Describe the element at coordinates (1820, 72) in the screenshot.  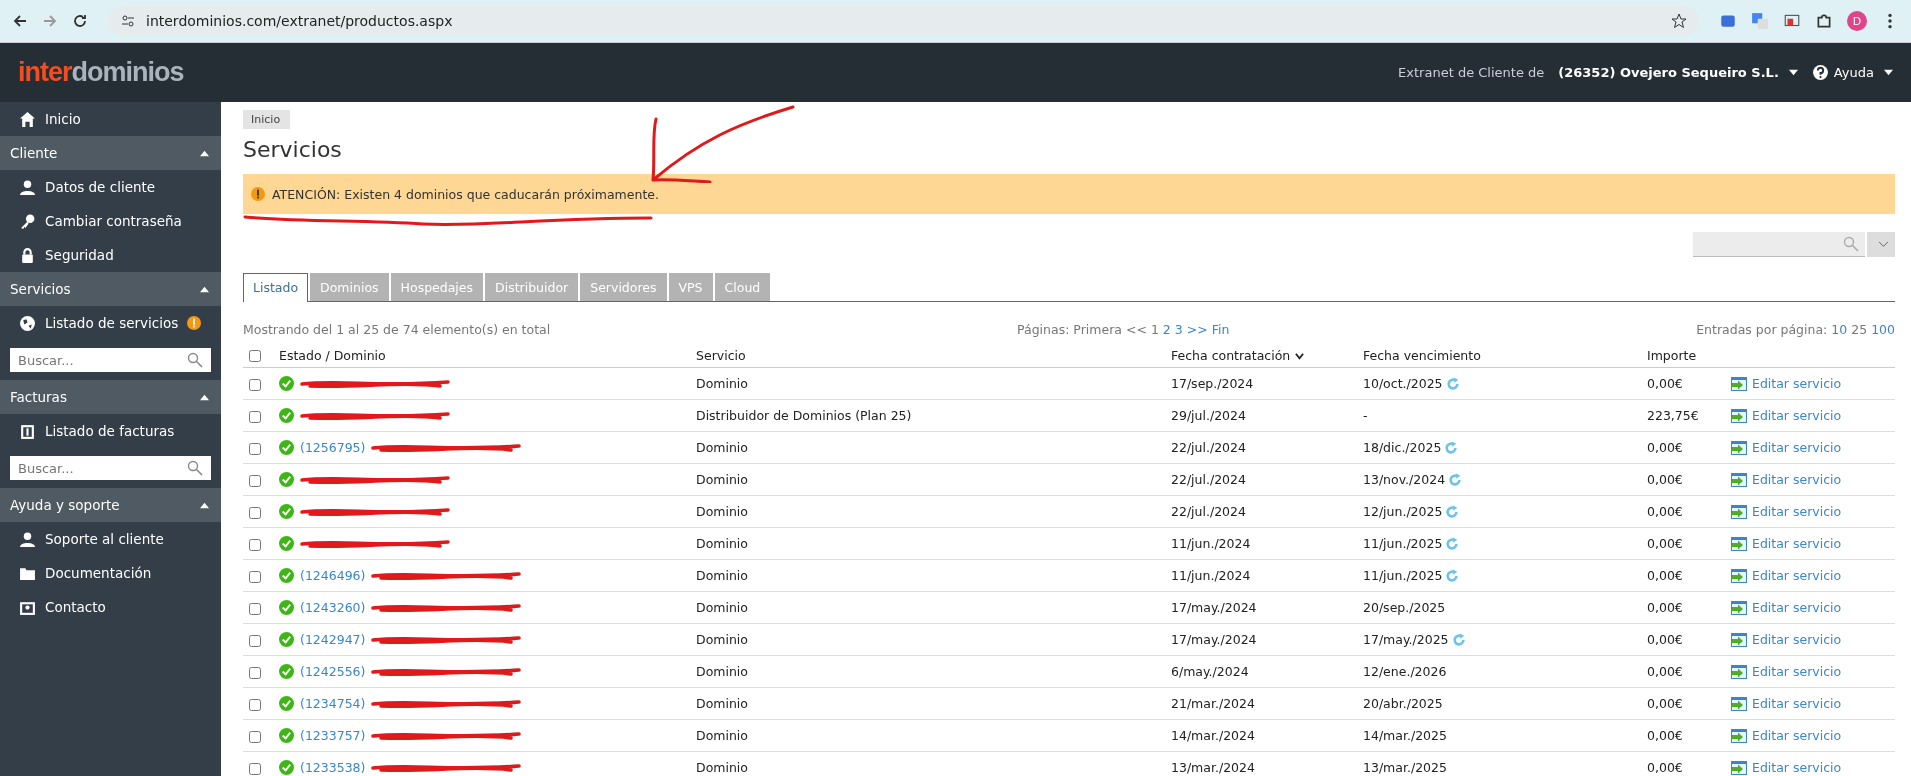
I see `help-icon` at that location.